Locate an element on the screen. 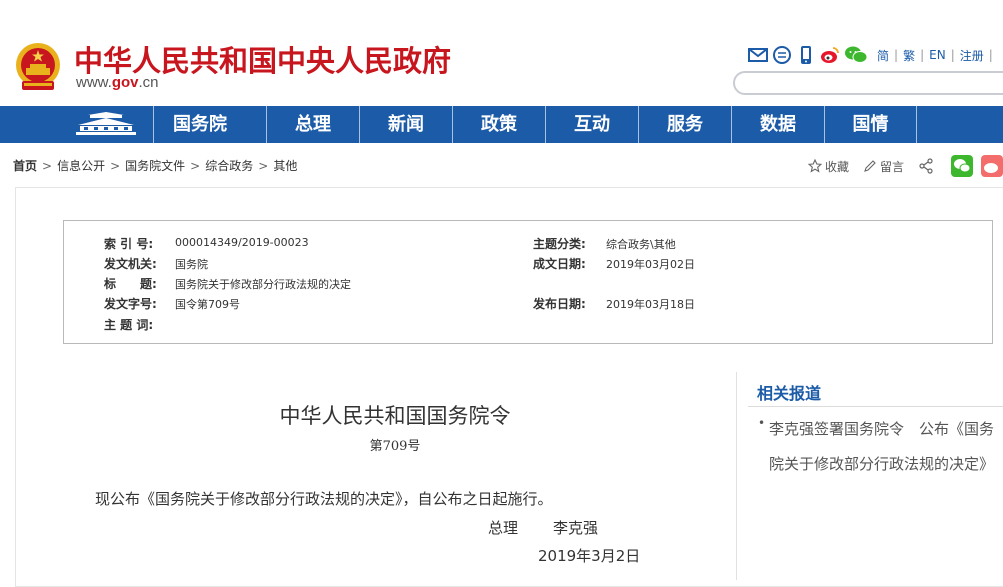 The image size is (1003, 587). signer-name: 李克强 is located at coordinates (576, 528).